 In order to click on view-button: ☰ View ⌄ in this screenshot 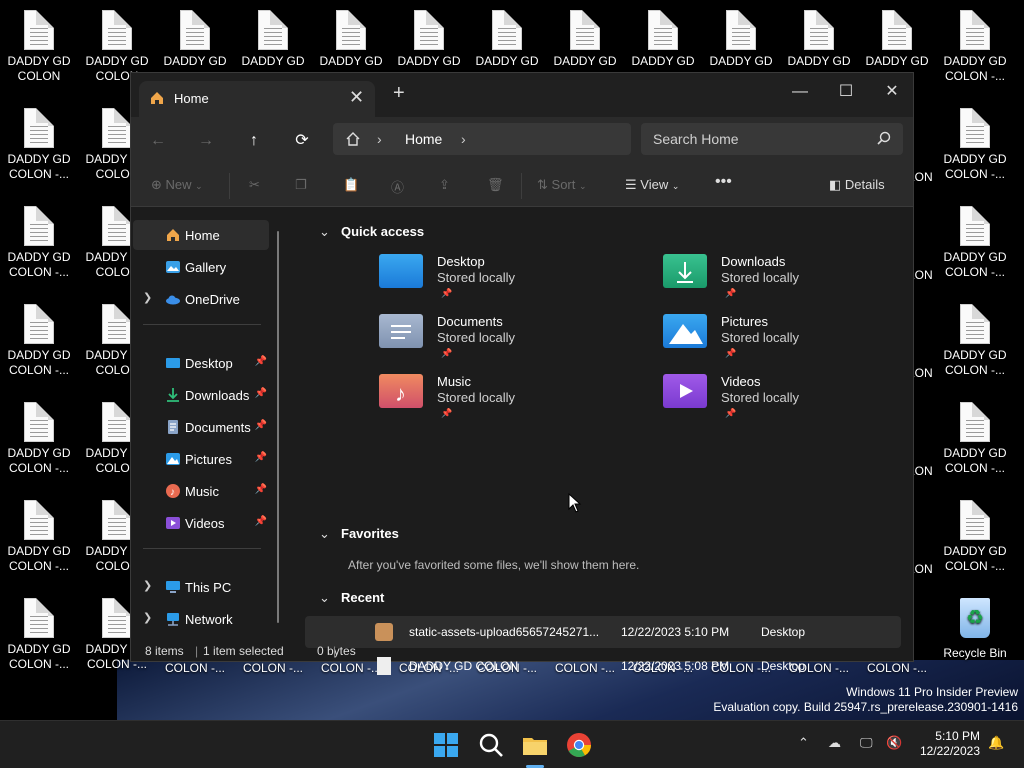, I will do `click(652, 185)`.